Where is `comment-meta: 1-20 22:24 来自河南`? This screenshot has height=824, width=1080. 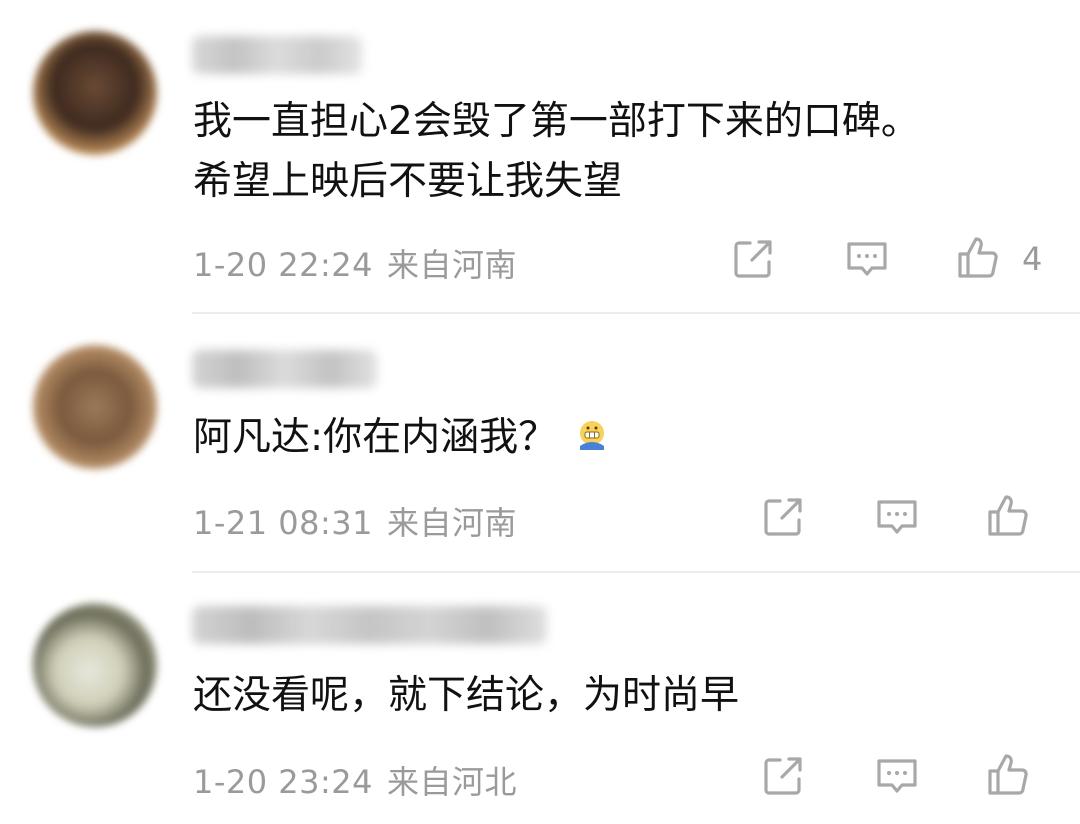
comment-meta: 1-20 22:24 来自河南 is located at coordinates (355, 263).